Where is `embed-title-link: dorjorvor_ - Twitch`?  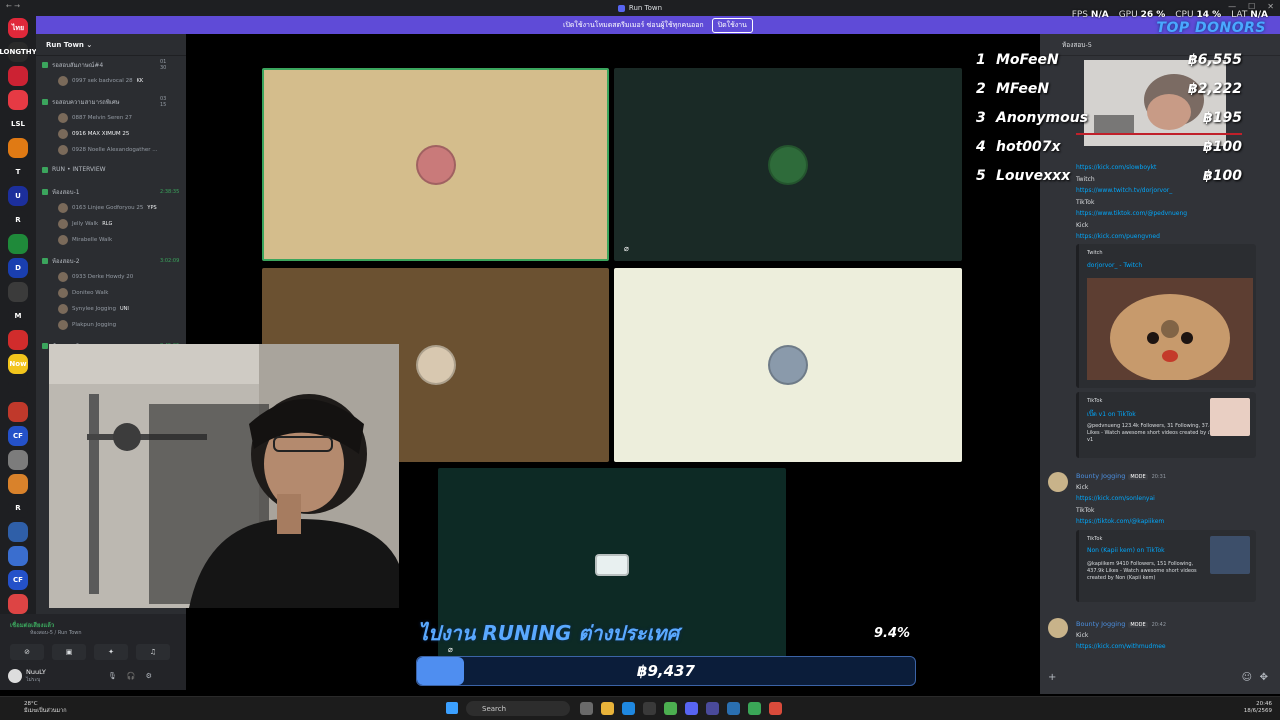
embed-title-link: dorjorvor_ - Twitch is located at coordinates (1114, 265).